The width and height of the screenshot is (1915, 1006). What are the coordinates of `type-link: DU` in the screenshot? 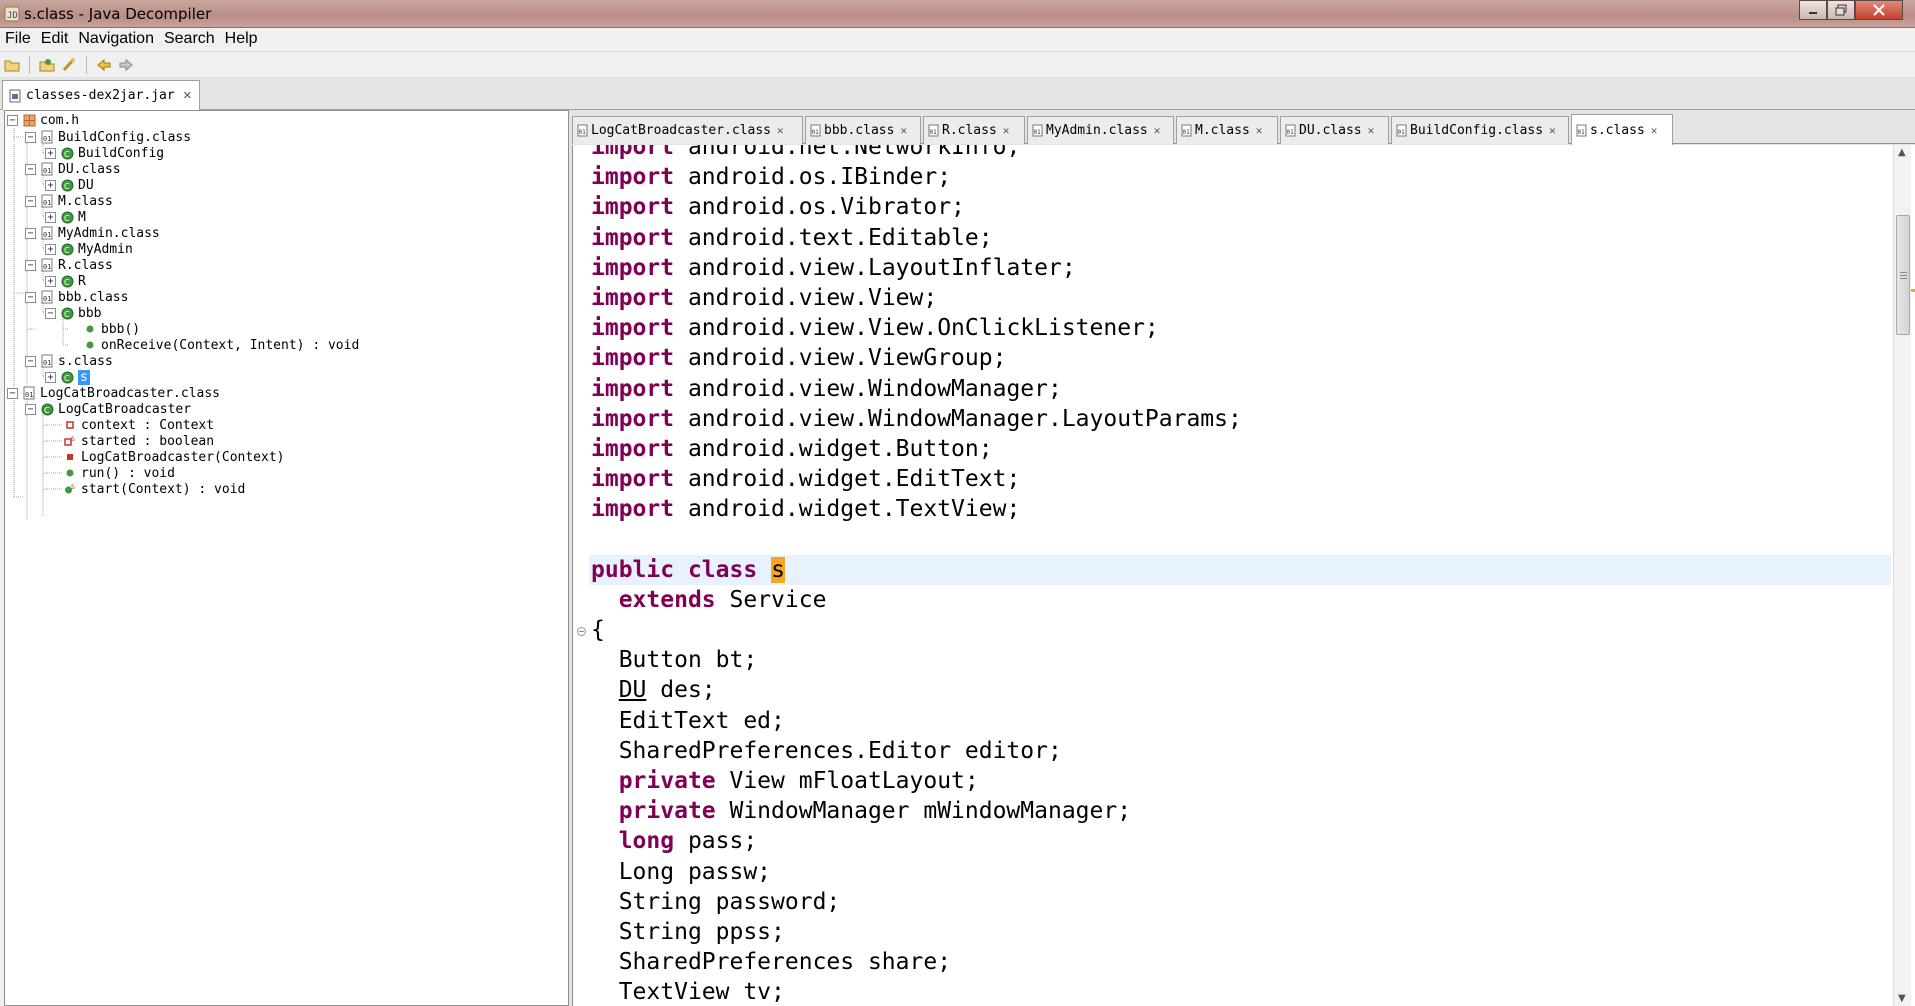 It's located at (633, 690).